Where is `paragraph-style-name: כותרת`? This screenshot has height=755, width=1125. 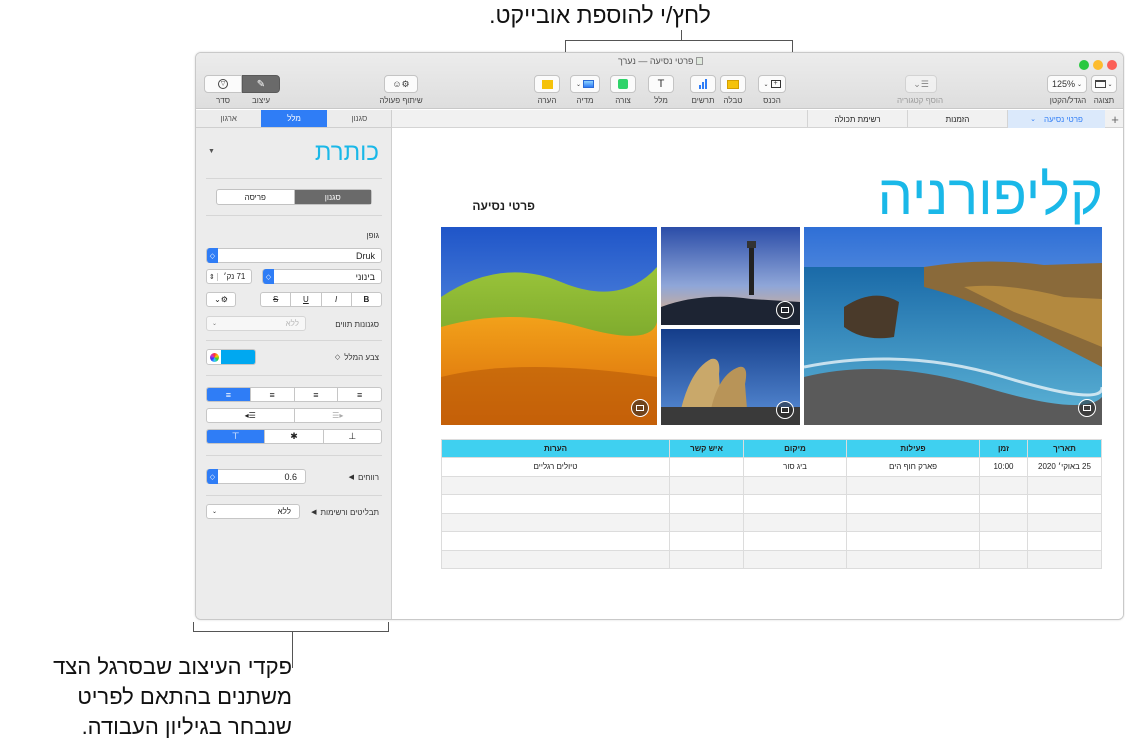
paragraph-style-name: כותרת is located at coordinates (347, 153).